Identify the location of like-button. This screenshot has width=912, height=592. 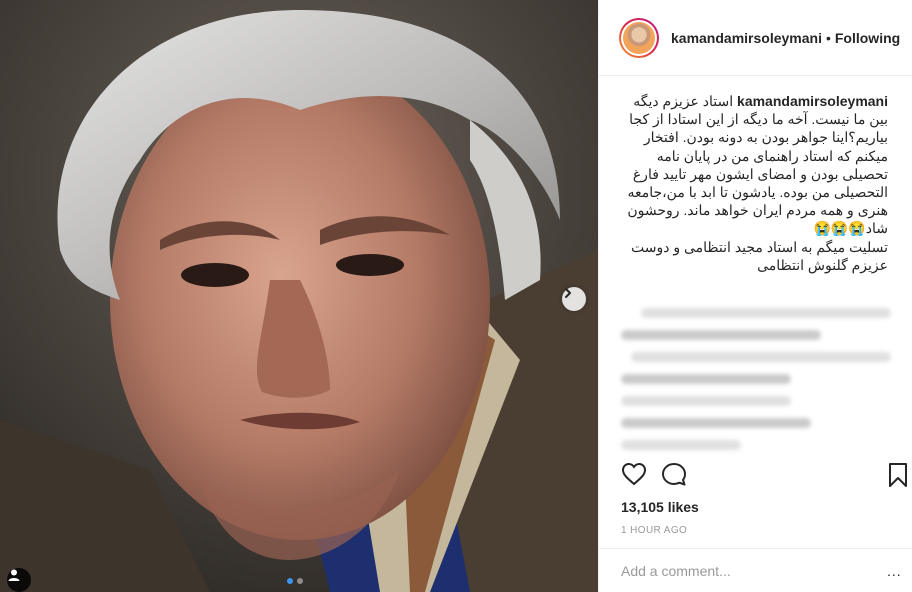
(634, 476).